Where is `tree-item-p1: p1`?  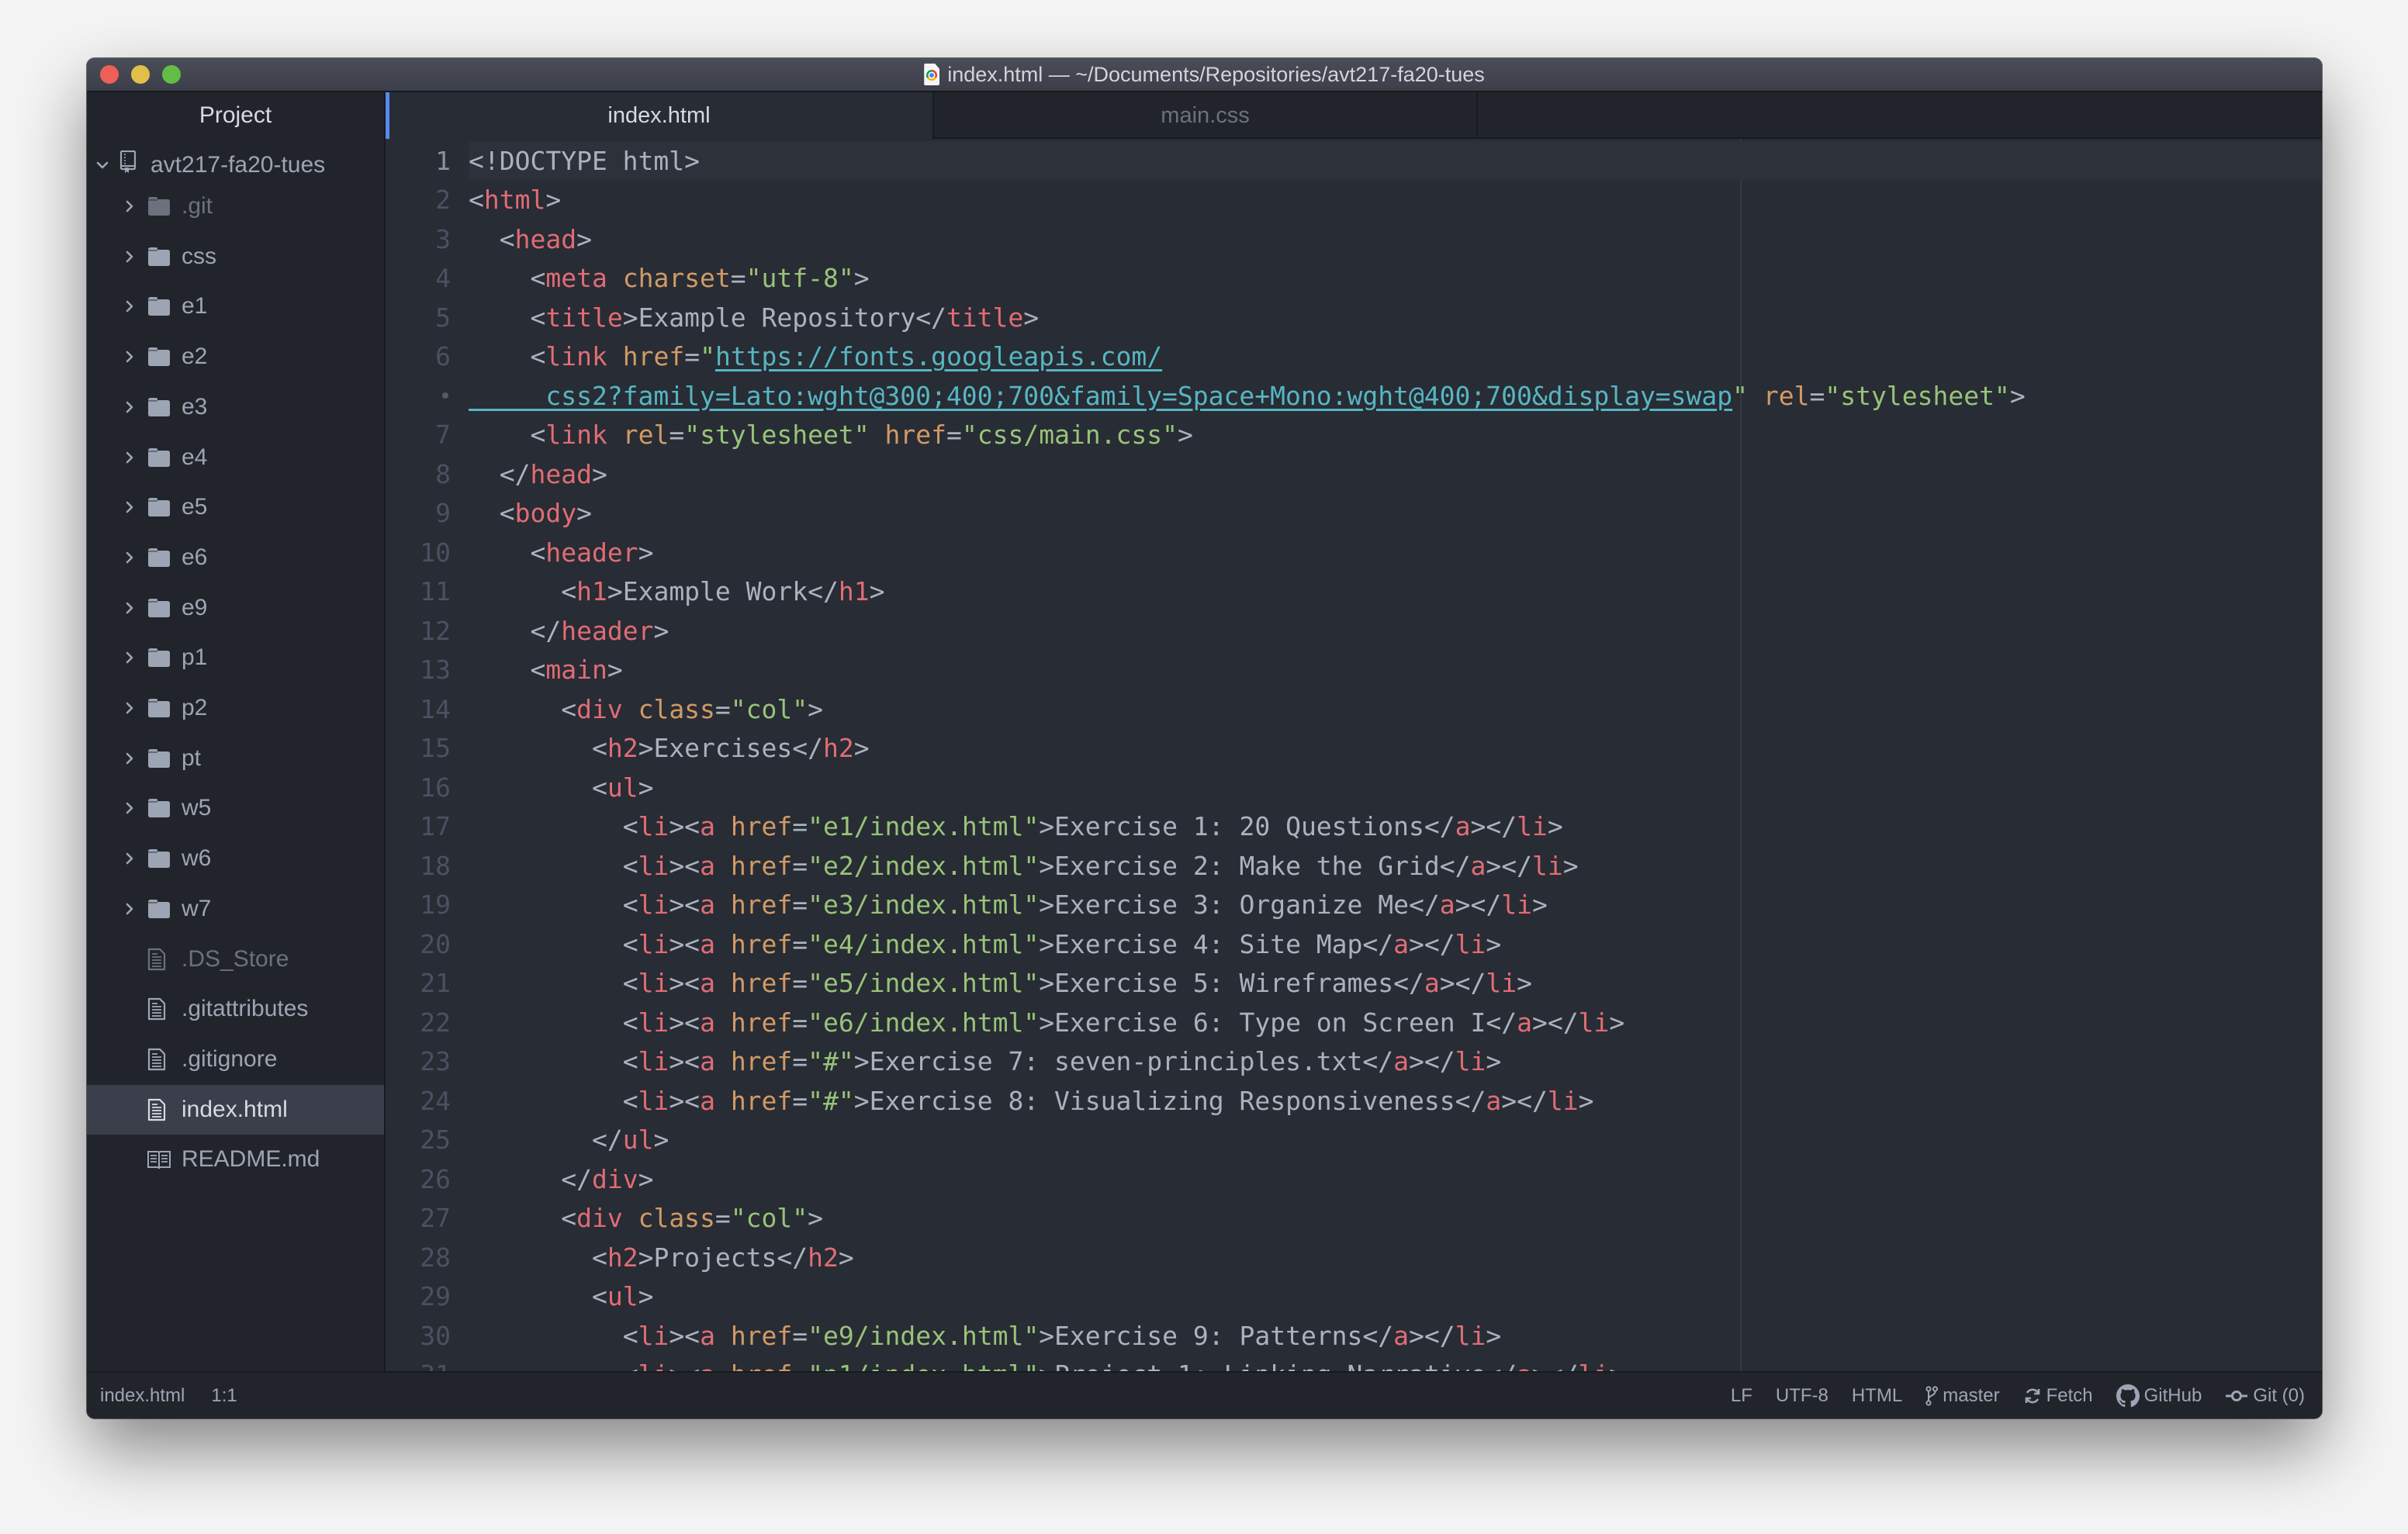 tree-item-p1: p1 is located at coordinates (235, 657).